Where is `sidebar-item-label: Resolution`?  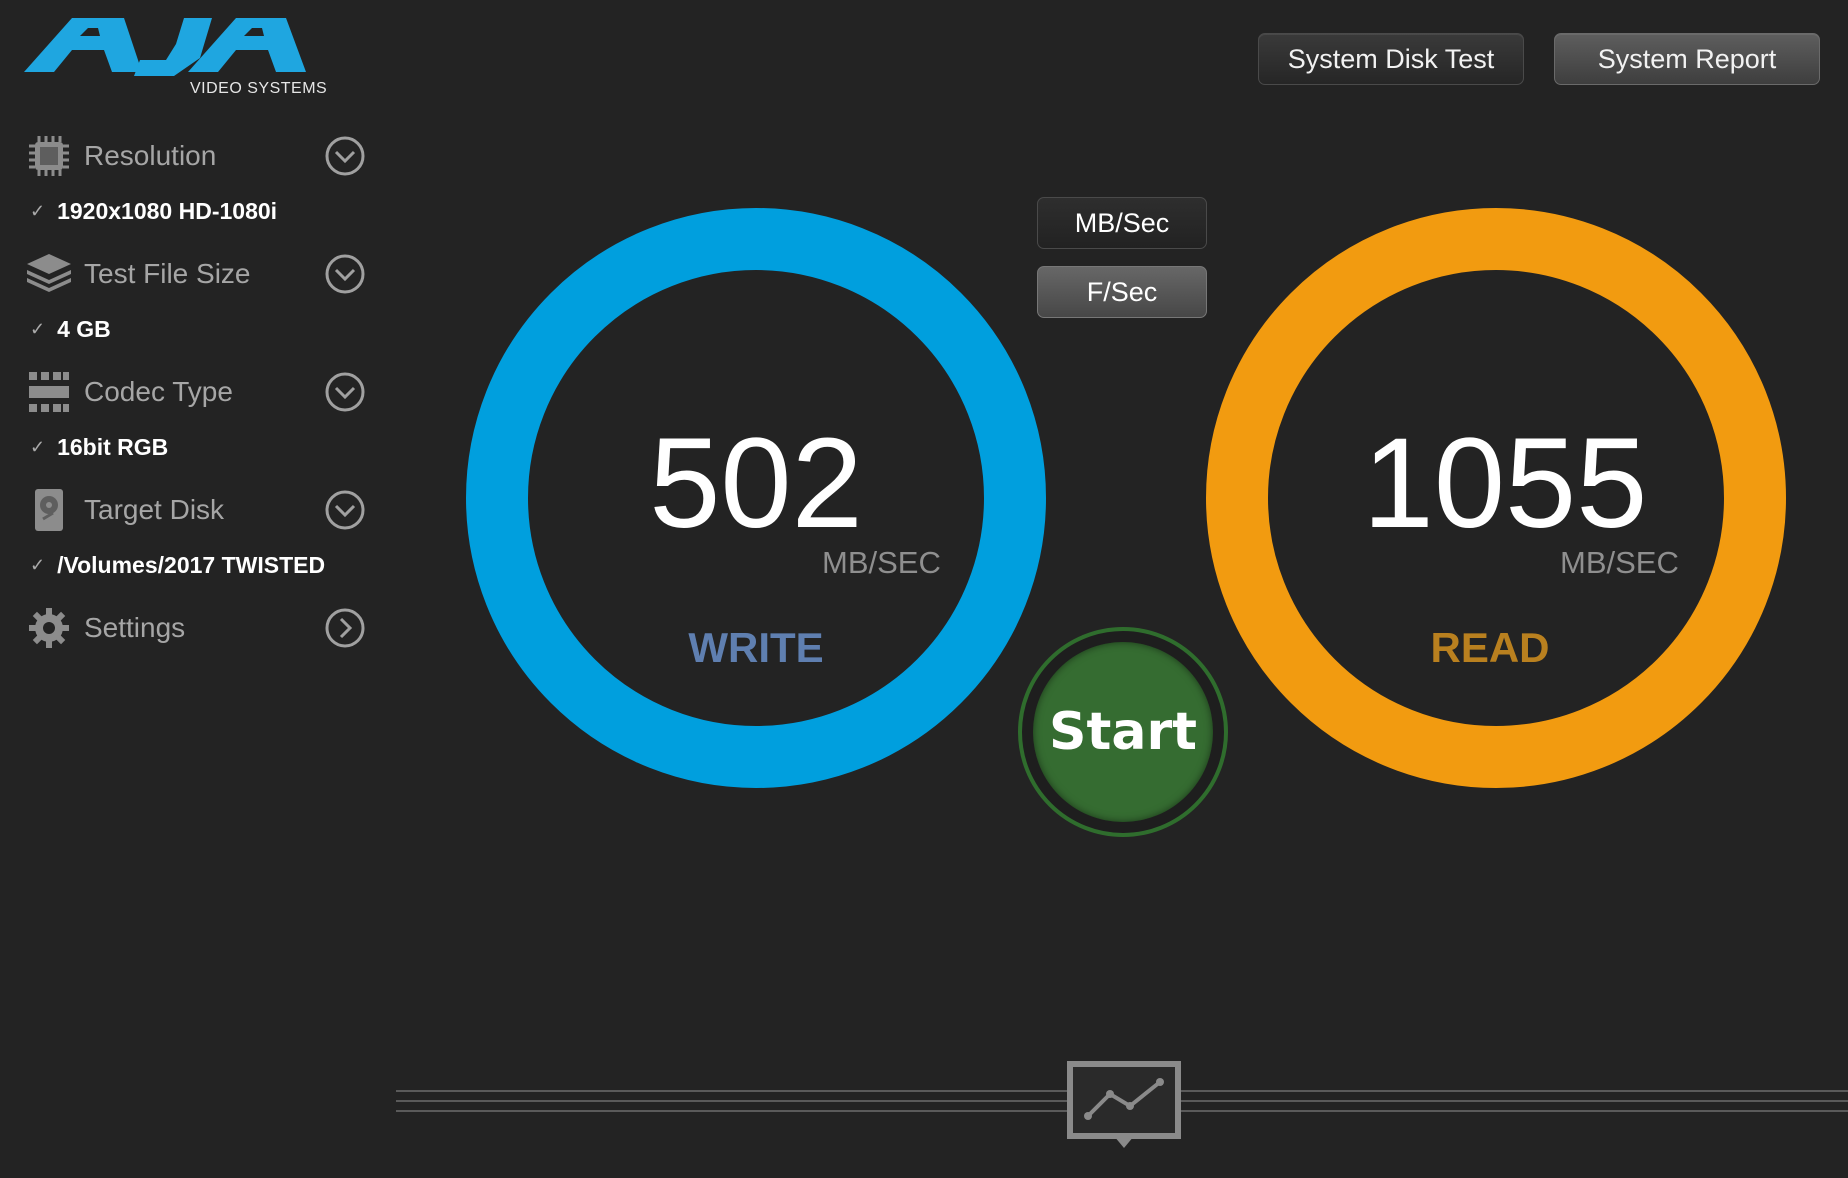
sidebar-item-label: Resolution is located at coordinates (150, 155).